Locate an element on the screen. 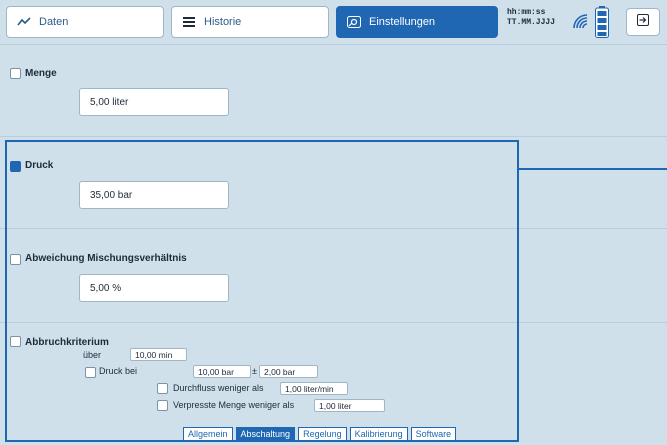 This screenshot has height=445, width=667. exit-button is located at coordinates (643, 22).